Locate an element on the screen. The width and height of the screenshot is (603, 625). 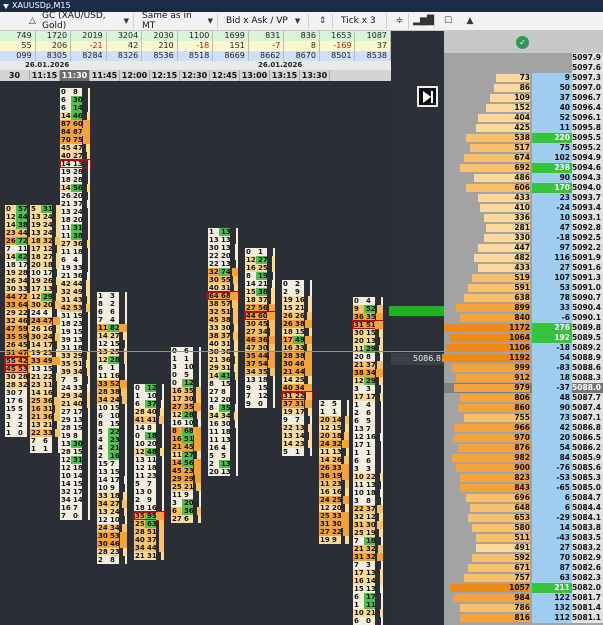
bid-volume: 40 is located at coordinates (66, 156).